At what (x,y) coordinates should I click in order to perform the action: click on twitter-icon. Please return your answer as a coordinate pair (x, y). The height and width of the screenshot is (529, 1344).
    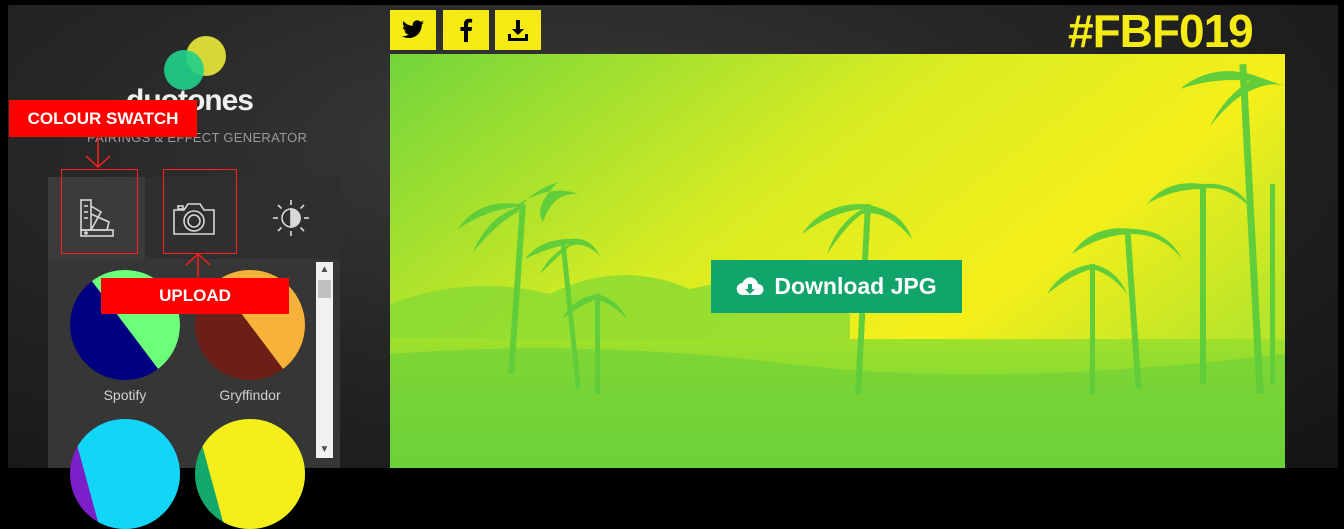
    Looking at the image, I should click on (413, 29).